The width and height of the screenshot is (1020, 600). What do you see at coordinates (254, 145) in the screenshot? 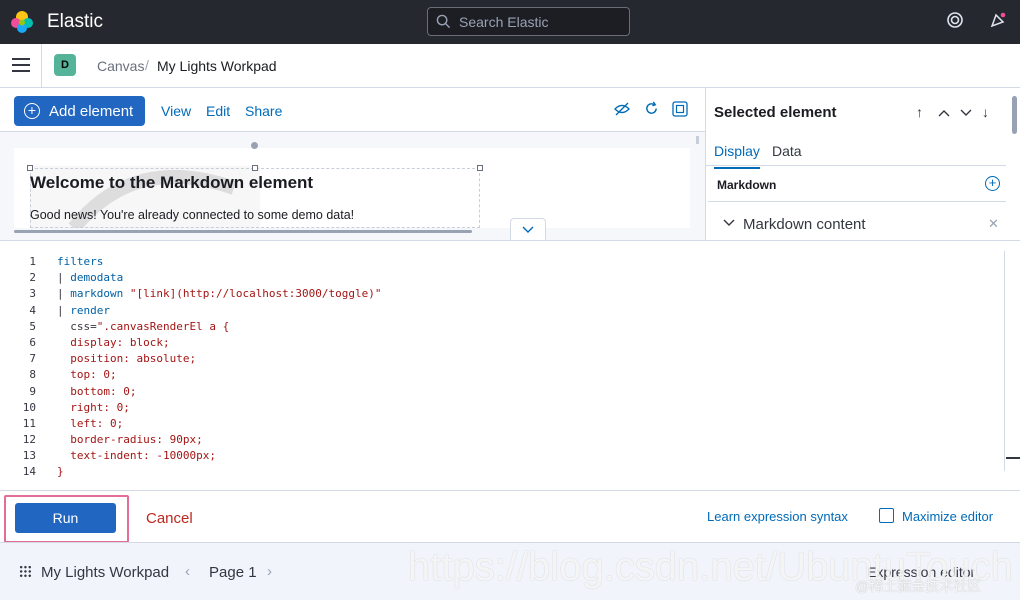
I see `rotation-handle` at bounding box center [254, 145].